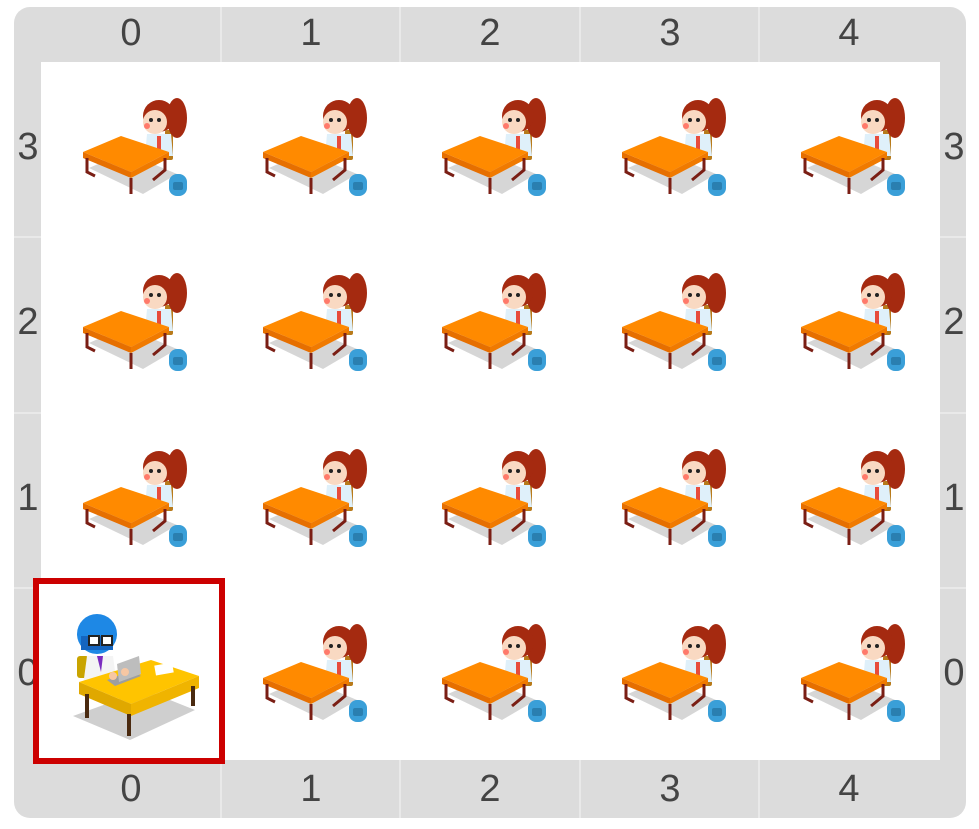 This screenshot has height=829, width=979. I want to click on row-label-right-3: 3, so click(954, 147).